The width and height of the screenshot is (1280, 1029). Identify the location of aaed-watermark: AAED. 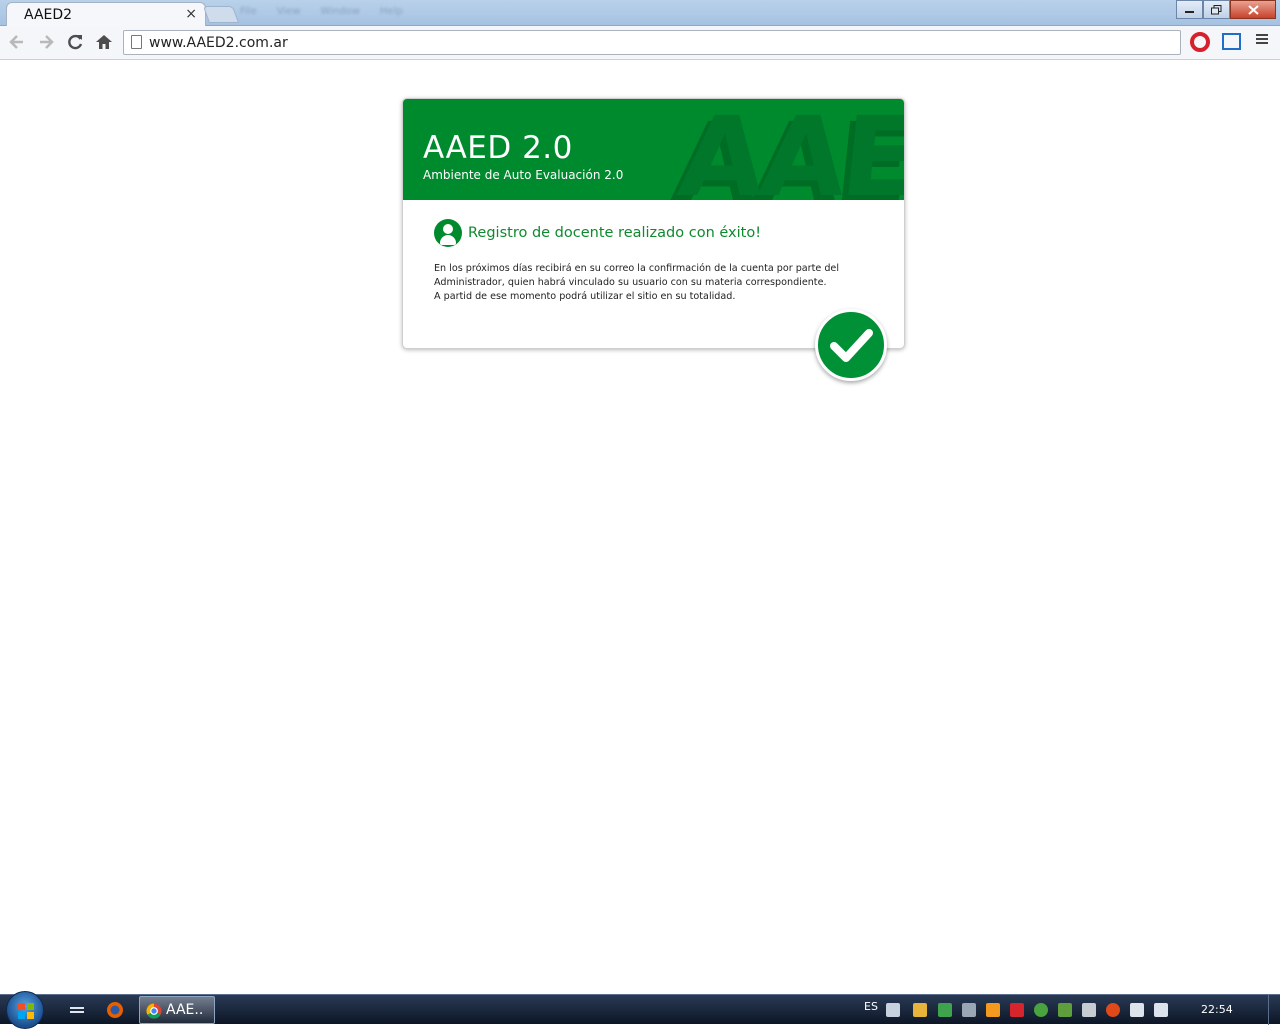
(788, 149).